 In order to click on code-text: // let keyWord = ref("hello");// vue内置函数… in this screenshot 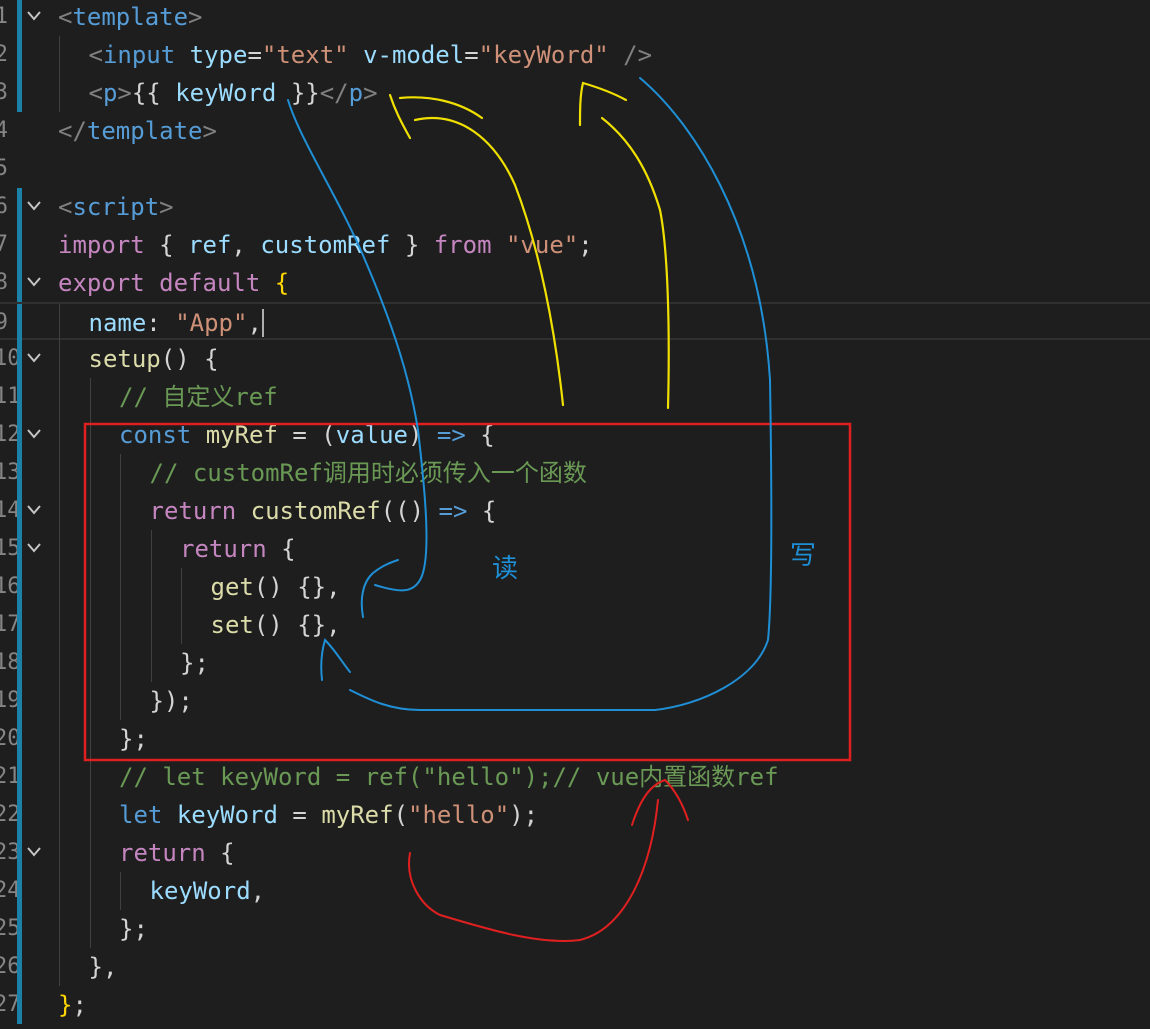, I will do `click(449, 777)`.